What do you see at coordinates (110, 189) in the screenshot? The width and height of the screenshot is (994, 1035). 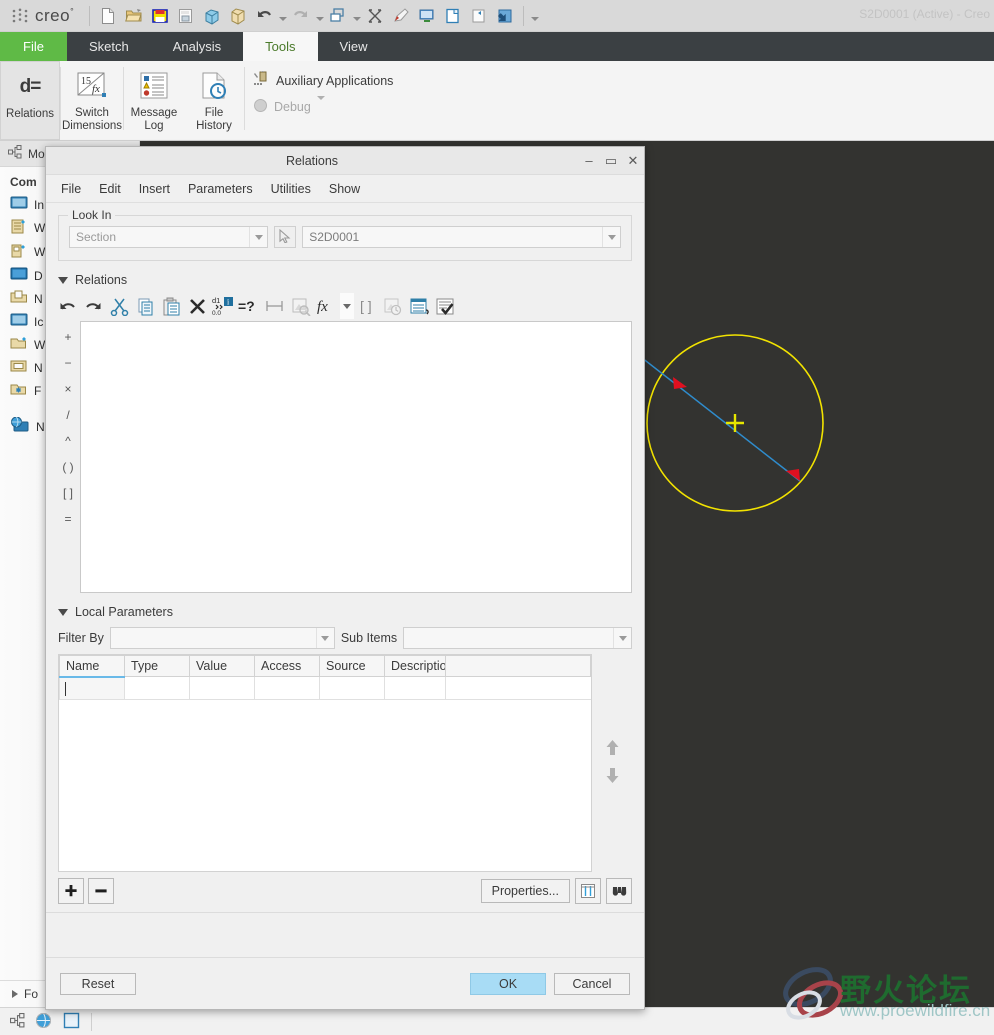 I see `menu-edit: Edit` at bounding box center [110, 189].